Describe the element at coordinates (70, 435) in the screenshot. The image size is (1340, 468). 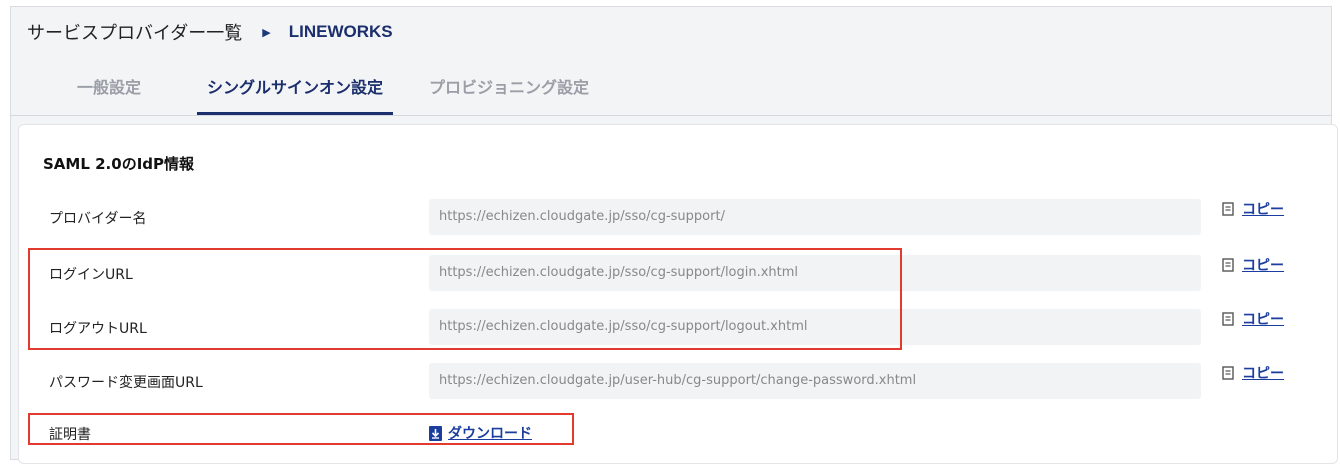
I see `row-label: 証明書` at that location.